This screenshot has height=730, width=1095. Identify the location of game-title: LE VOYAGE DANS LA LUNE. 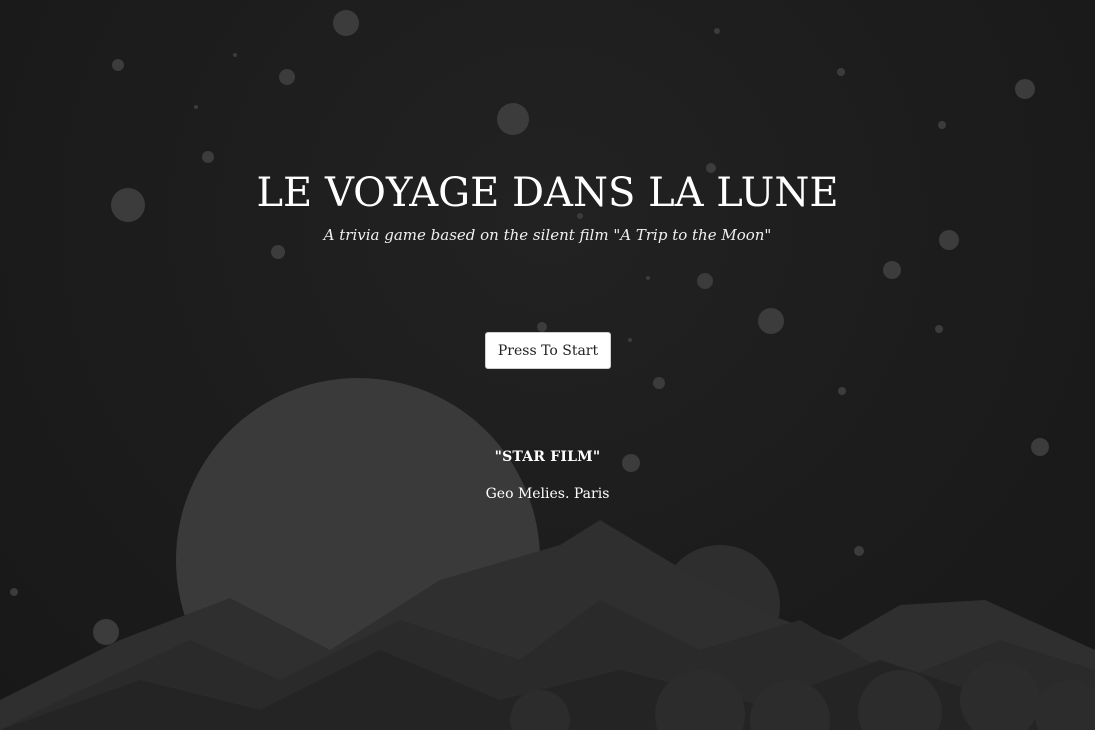
(547, 193).